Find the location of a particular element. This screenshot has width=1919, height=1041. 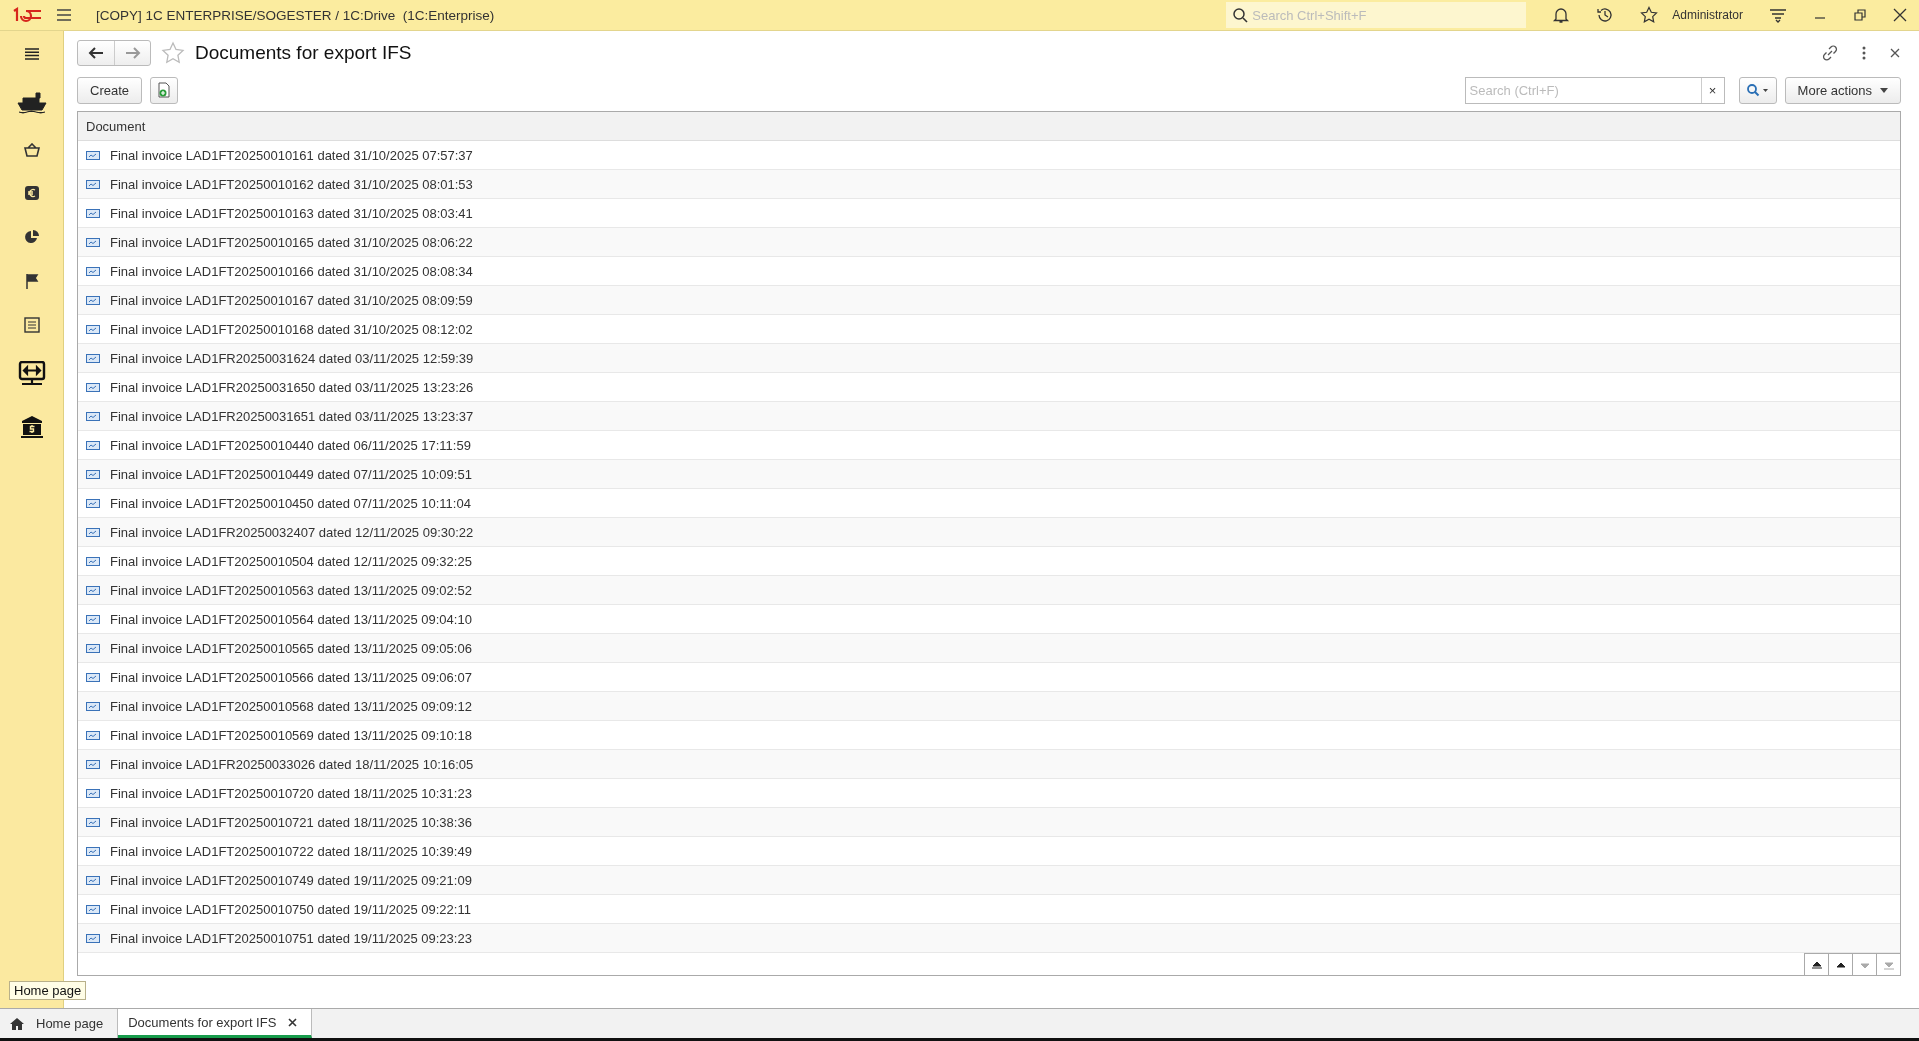

table-cell: Final invoice LAD1FT20250010450 dated 07/11/2025 10:11:04 is located at coordinates (290, 503).